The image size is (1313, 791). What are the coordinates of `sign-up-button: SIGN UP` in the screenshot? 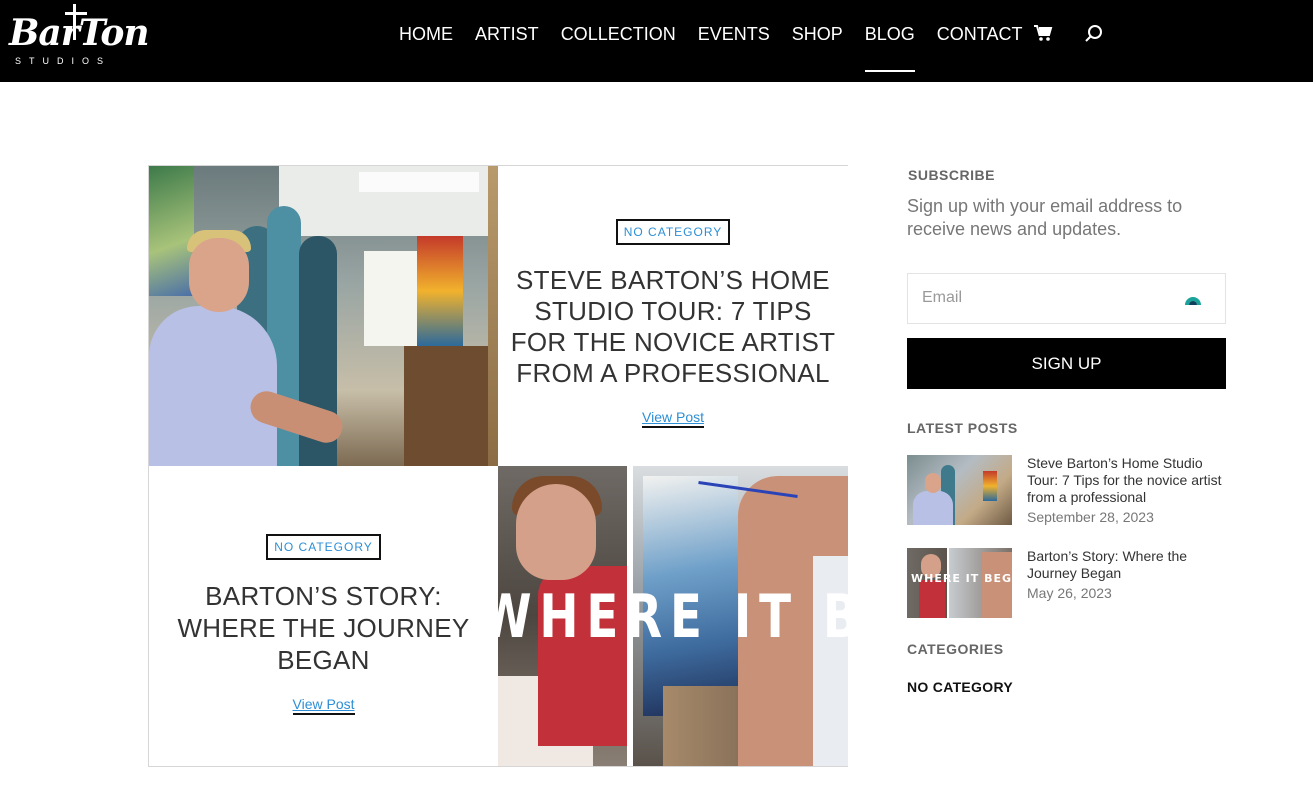 It's located at (1066, 363).